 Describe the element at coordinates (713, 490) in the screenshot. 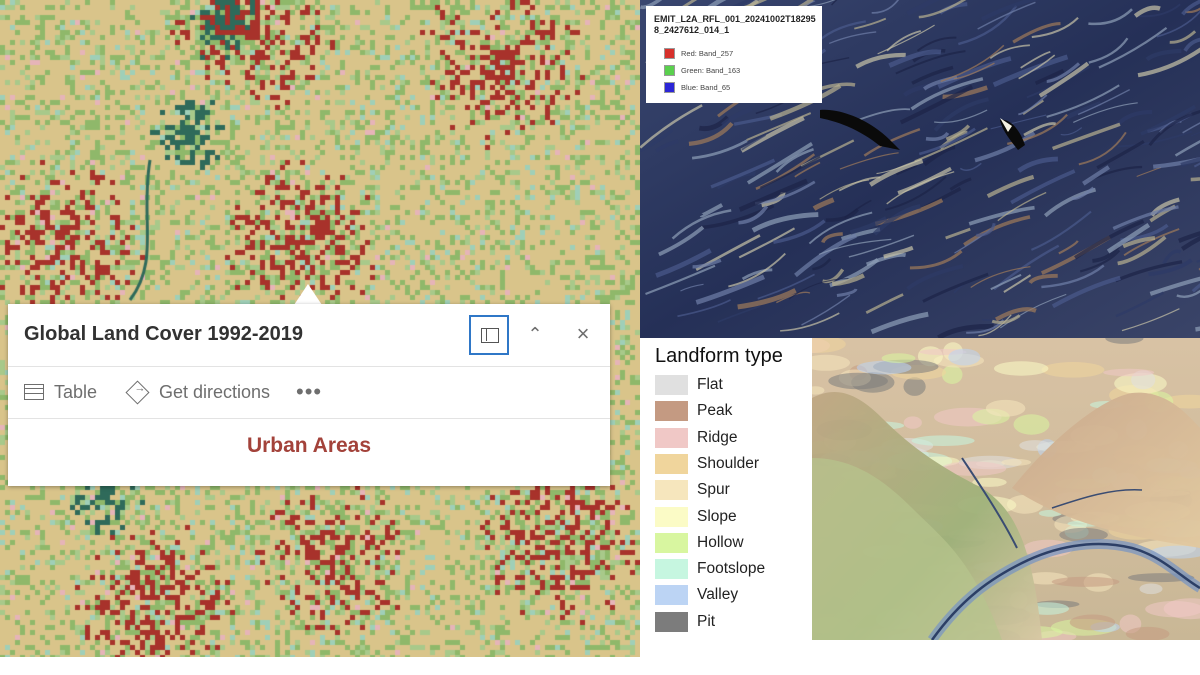

I see `landform-label: Spur` at that location.